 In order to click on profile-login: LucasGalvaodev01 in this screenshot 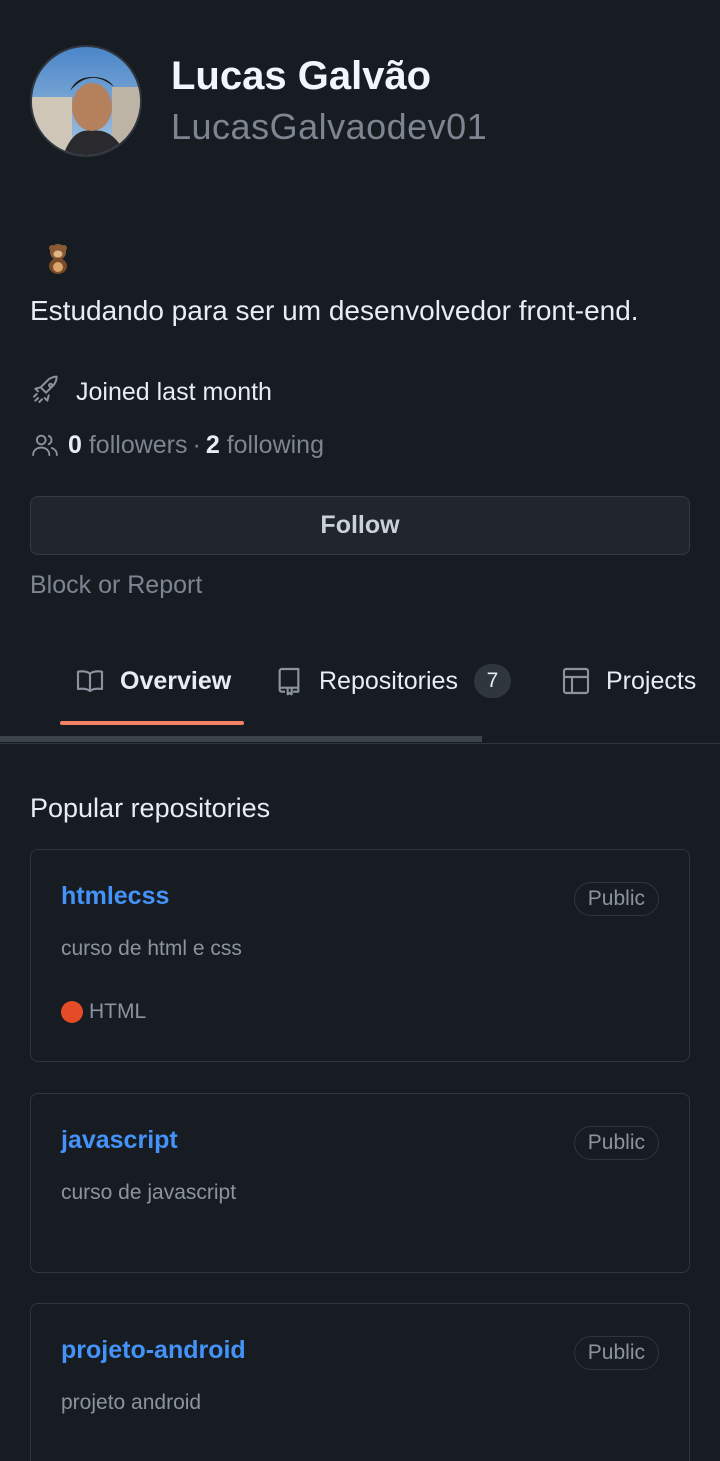, I will do `click(329, 126)`.